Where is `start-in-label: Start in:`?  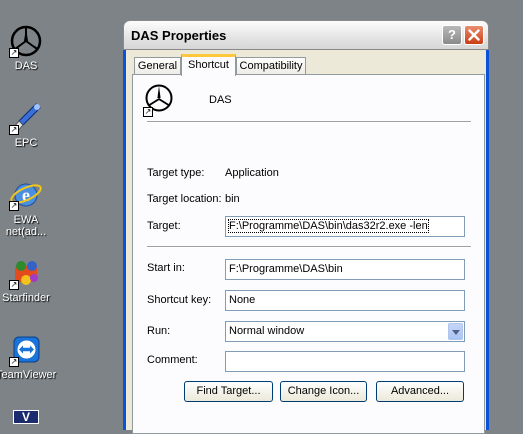 start-in-label: Start in: is located at coordinates (166, 268).